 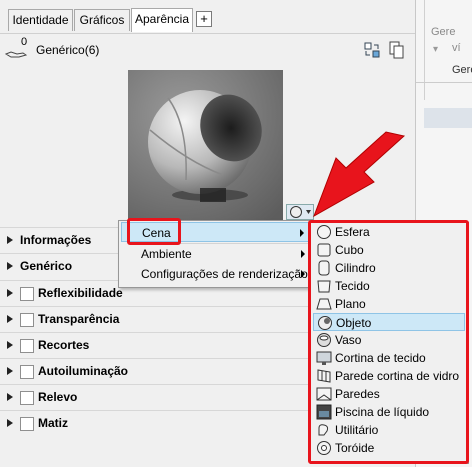 I want to click on annotation-arrow-icon, so click(x=358, y=176).